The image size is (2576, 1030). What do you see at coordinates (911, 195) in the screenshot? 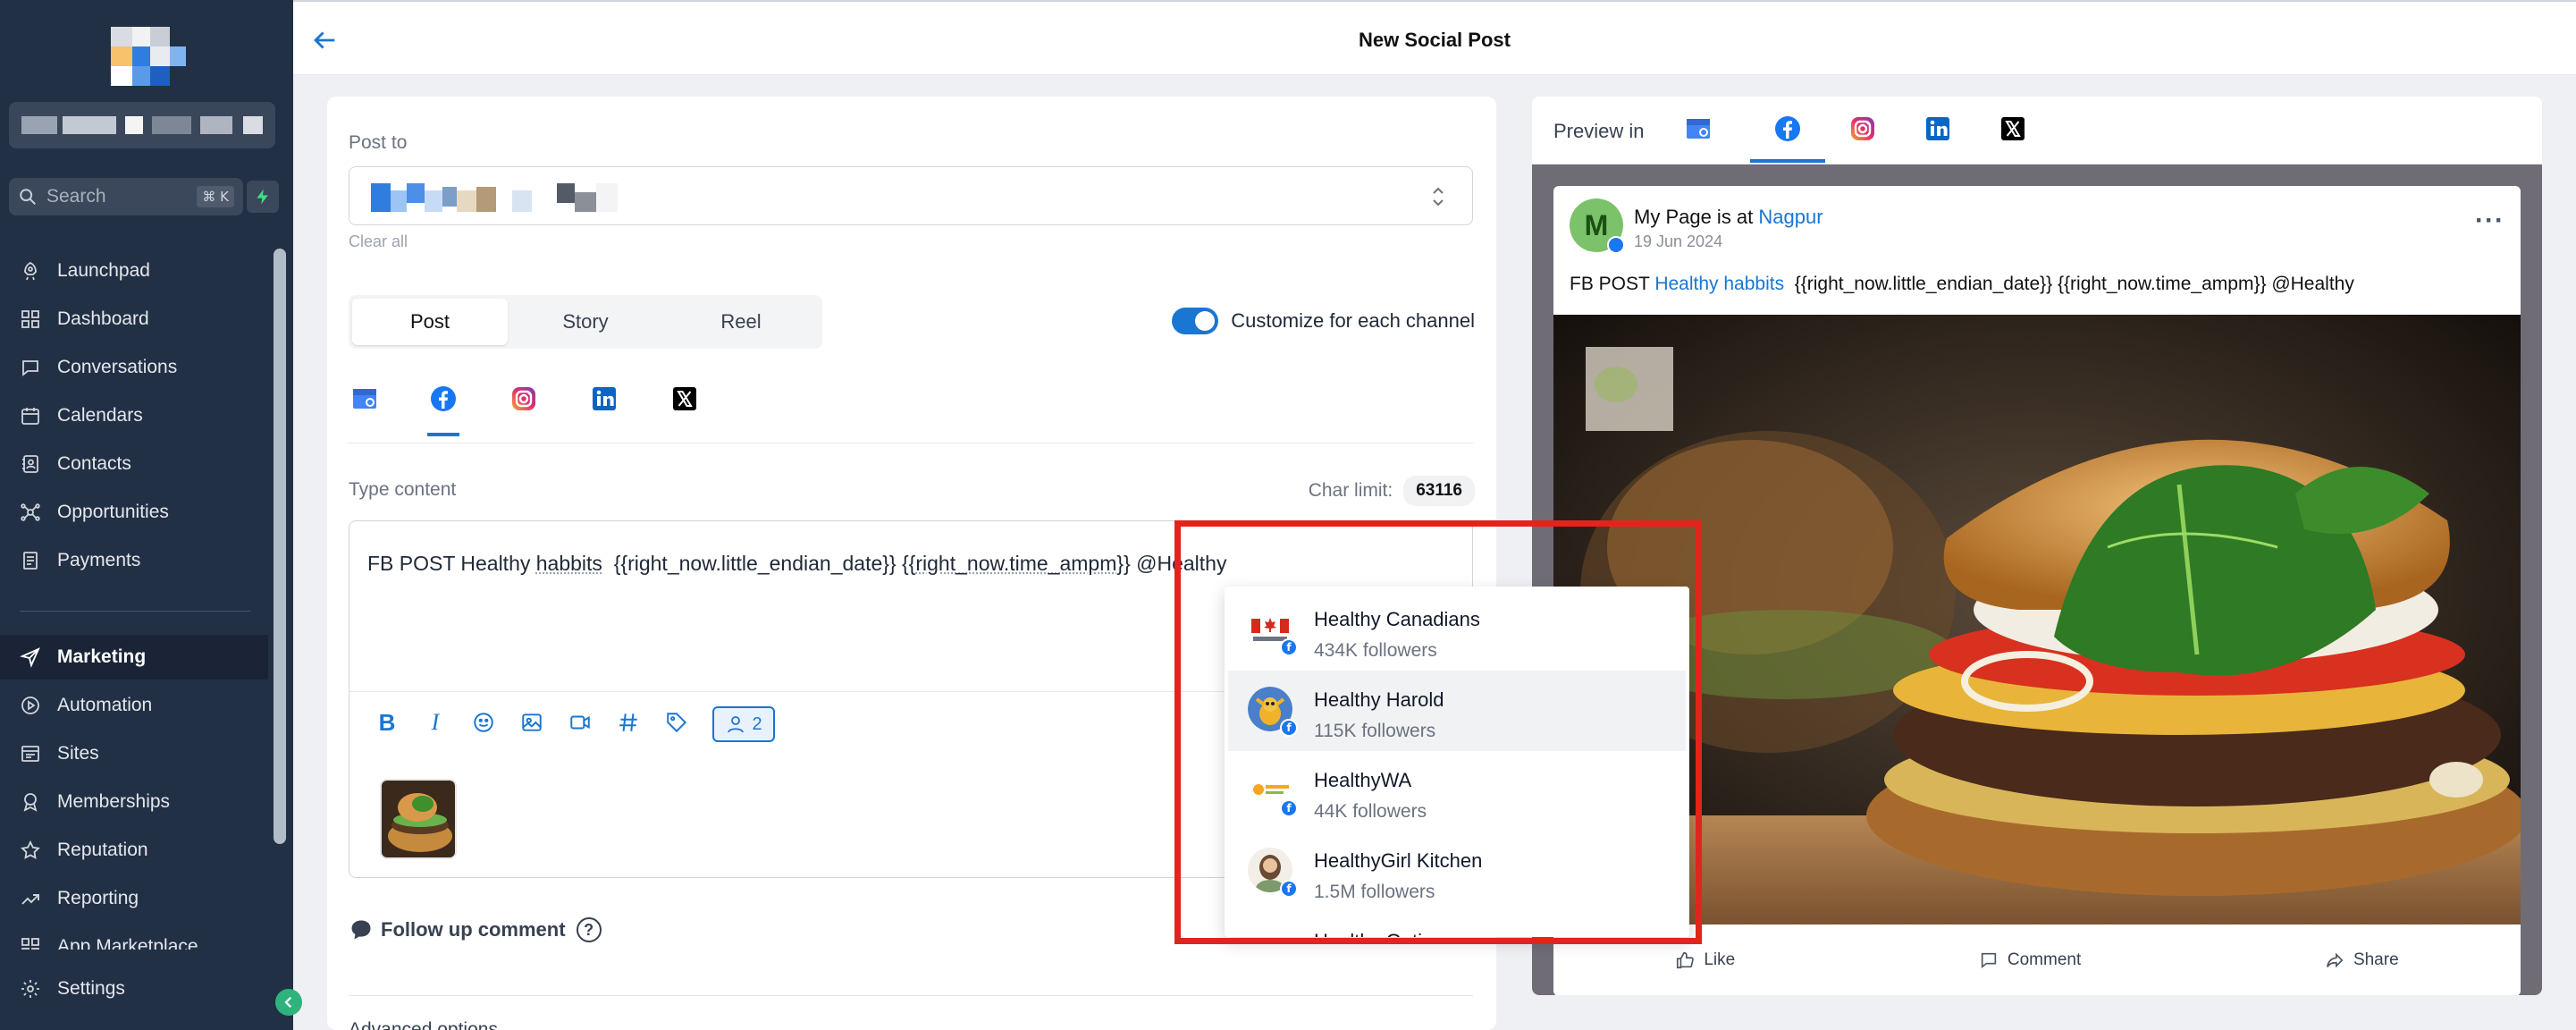
I see `post-to-select` at bounding box center [911, 195].